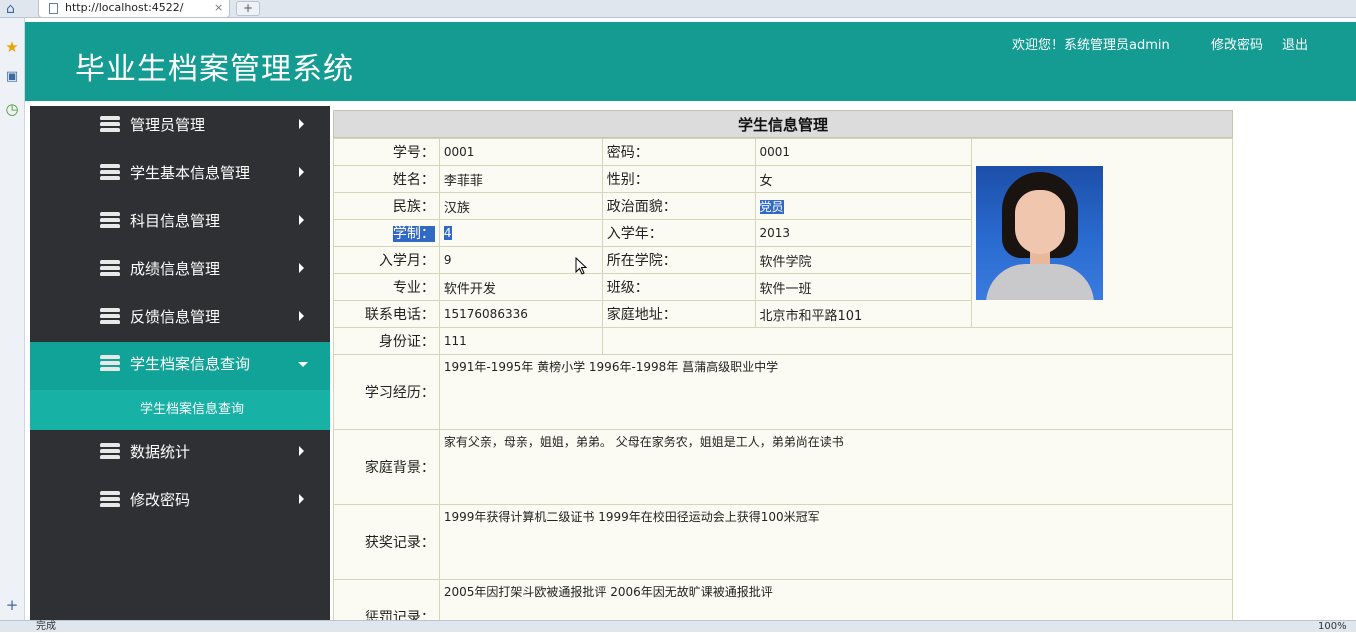 Image resolution: width=1356 pixels, height=633 pixels. I want to click on family-label: 家庭背景：, so click(386, 467).